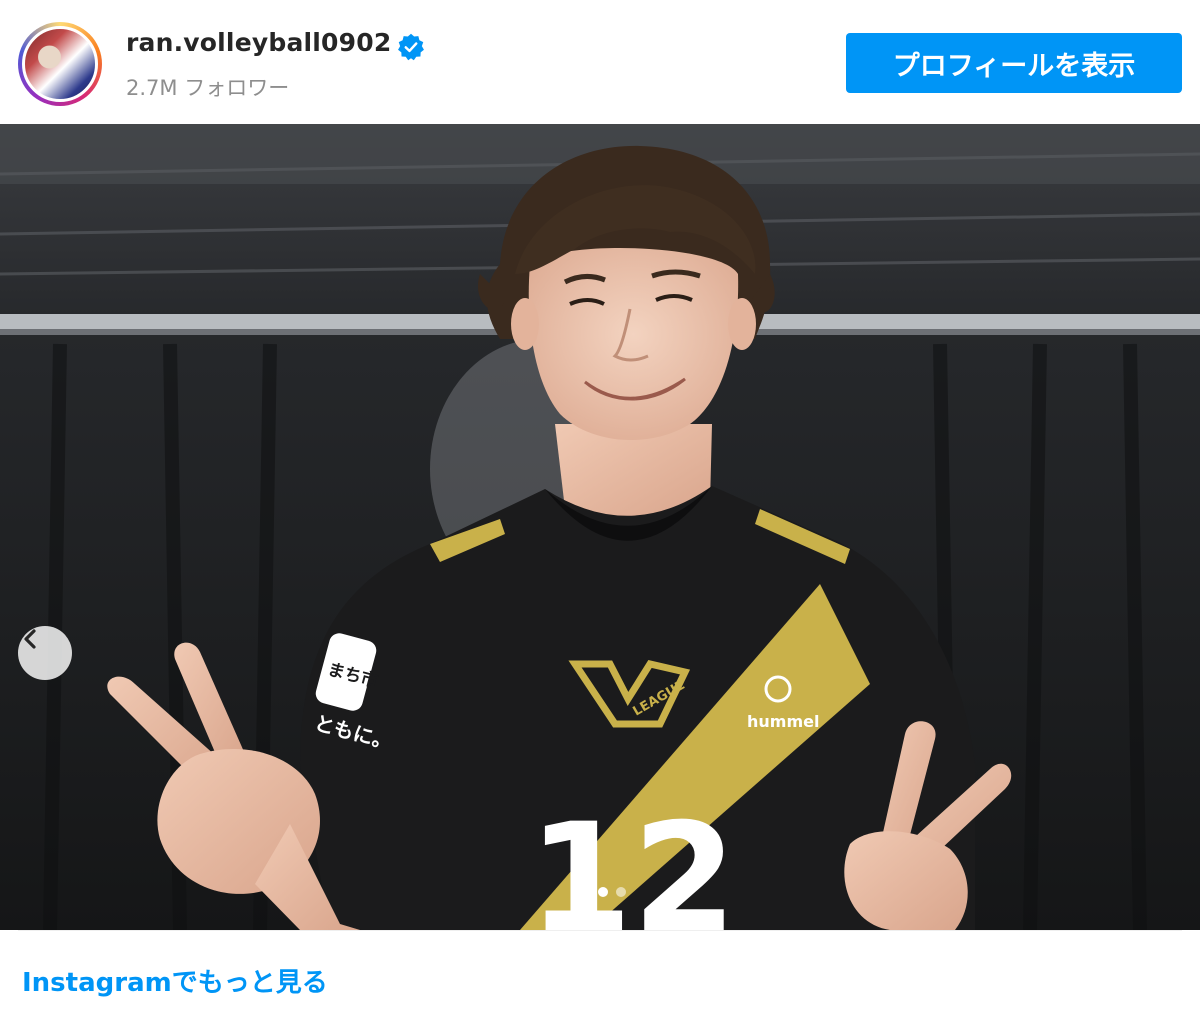 The width and height of the screenshot is (1200, 1028). I want to click on carousel-indicator, so click(603, 892).